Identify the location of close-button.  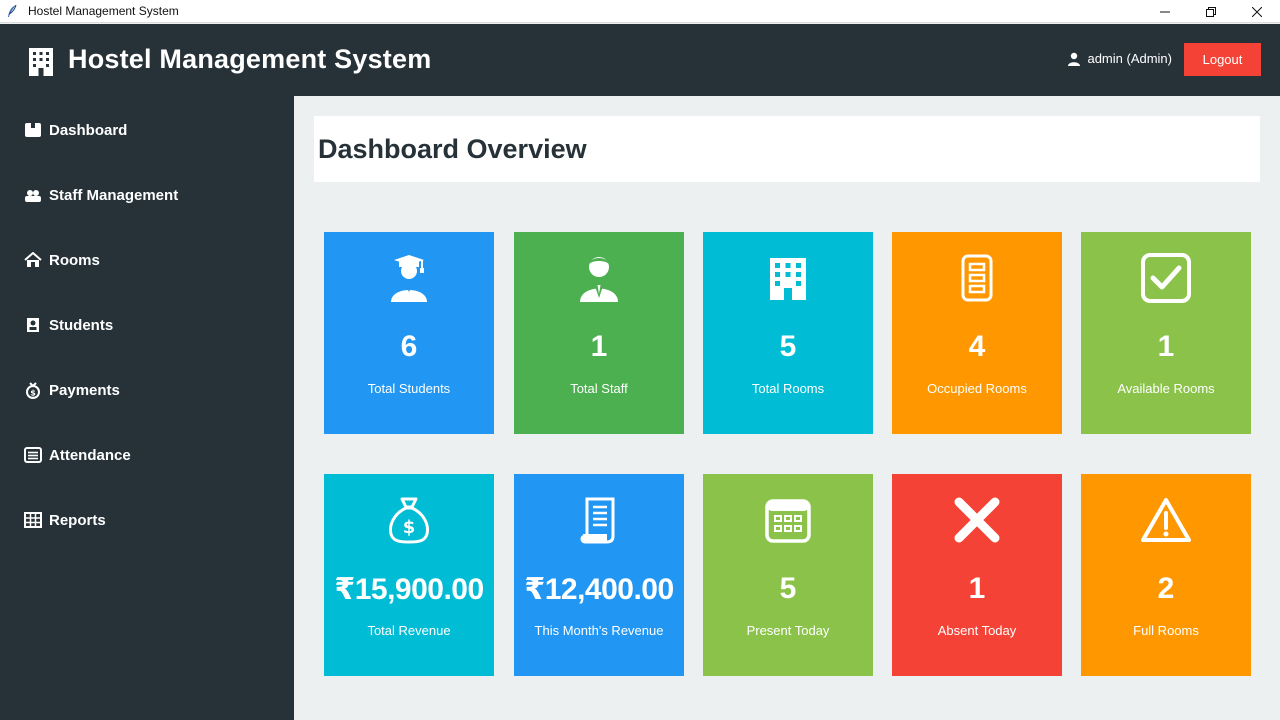
(1257, 11).